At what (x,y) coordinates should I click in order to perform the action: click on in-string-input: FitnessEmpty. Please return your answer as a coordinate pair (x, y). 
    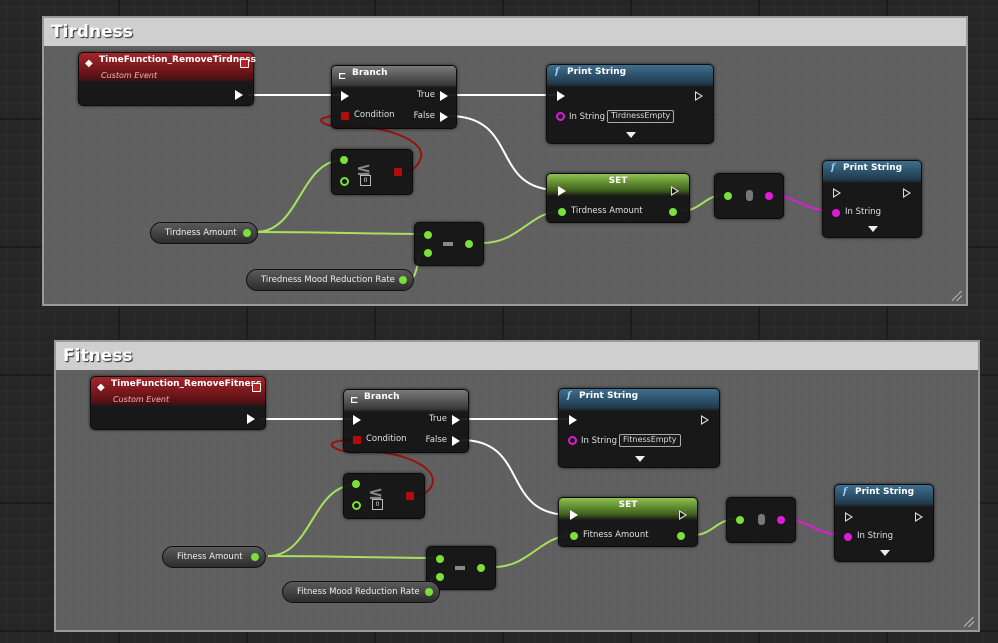
    Looking at the image, I should click on (650, 440).